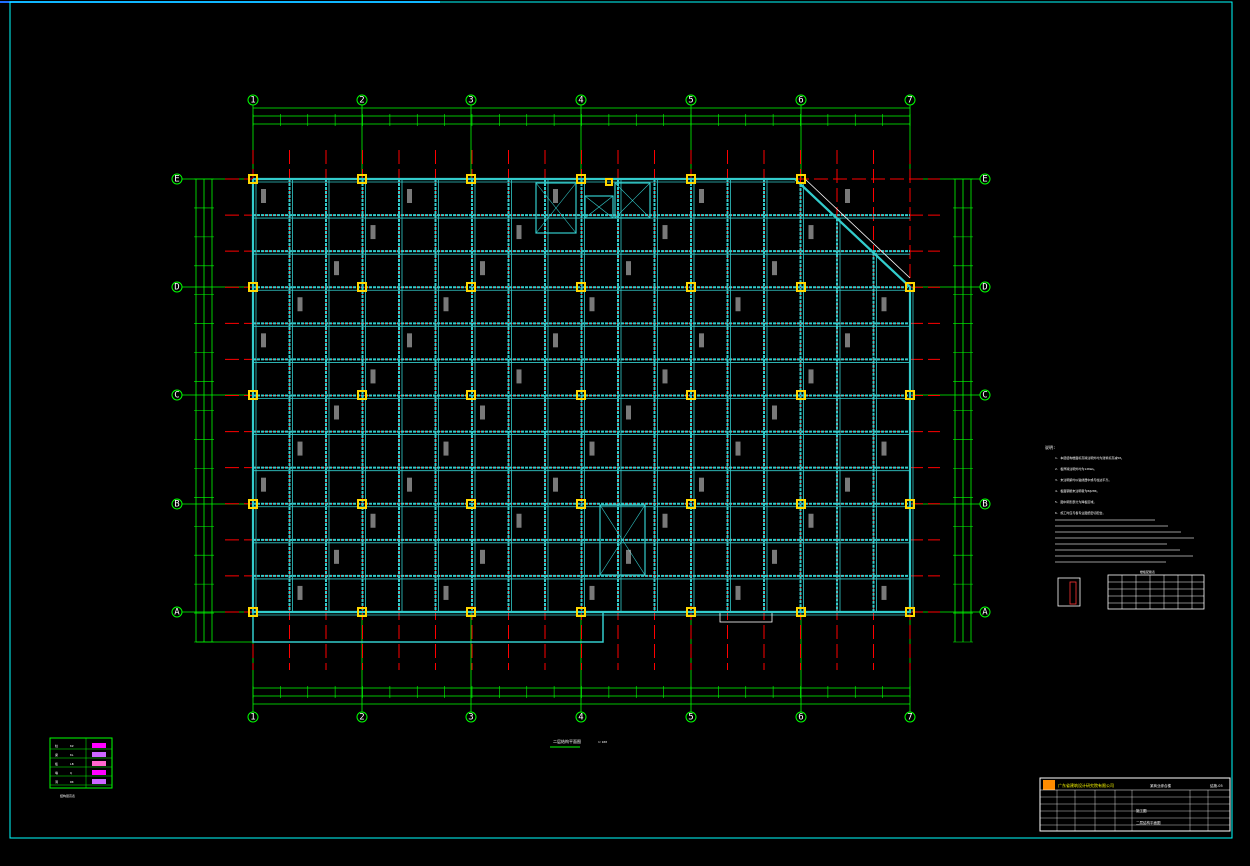 The width and height of the screenshot is (1250, 866). What do you see at coordinates (470, 718) in the screenshot?
I see `column-axis-bottom-label: 3` at bounding box center [470, 718].